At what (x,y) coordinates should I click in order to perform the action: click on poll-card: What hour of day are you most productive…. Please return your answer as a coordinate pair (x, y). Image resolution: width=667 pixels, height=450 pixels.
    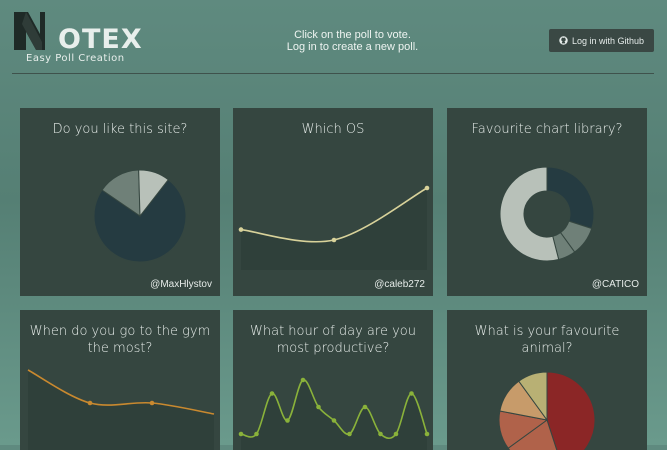
    Looking at the image, I should click on (333, 380).